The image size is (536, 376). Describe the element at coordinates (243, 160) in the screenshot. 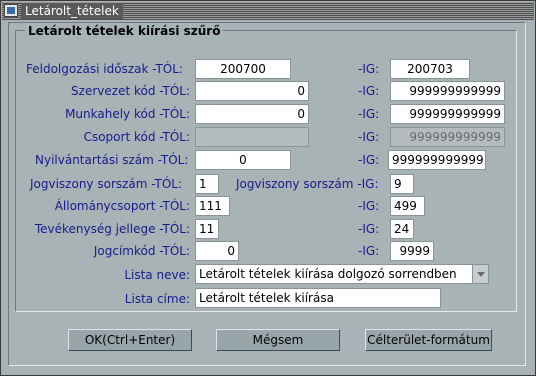

I see `registry-number-from-input: 0` at that location.